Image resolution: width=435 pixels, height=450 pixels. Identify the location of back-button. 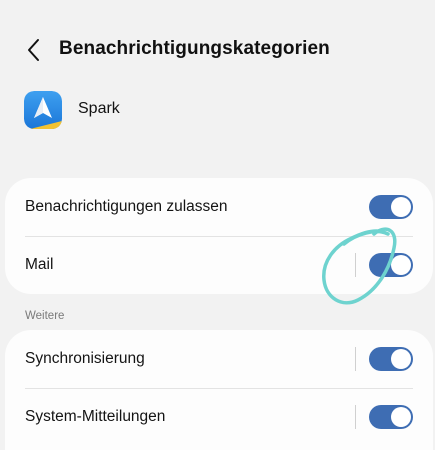
(34, 50).